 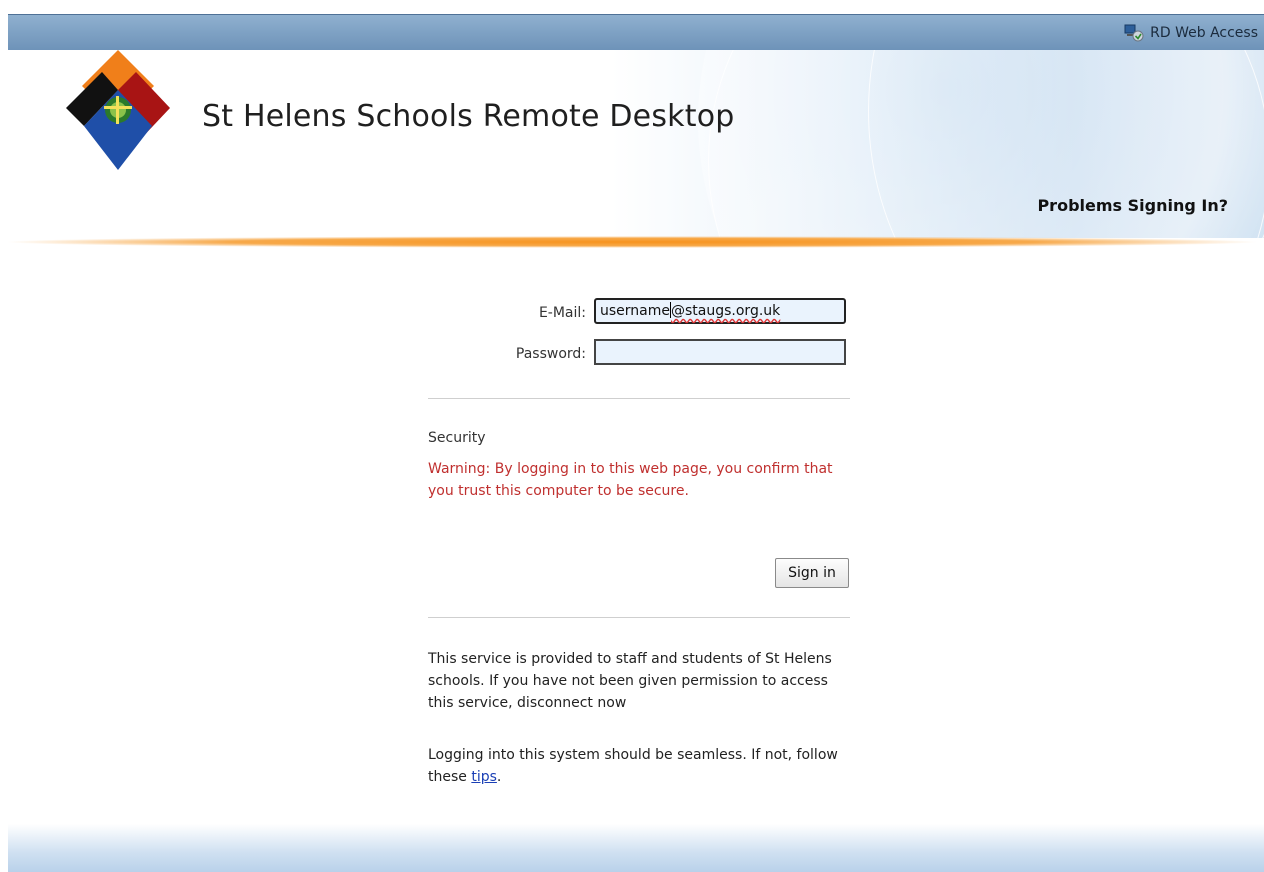 I want to click on sign-in-button: Sign in, so click(x=812, y=573).